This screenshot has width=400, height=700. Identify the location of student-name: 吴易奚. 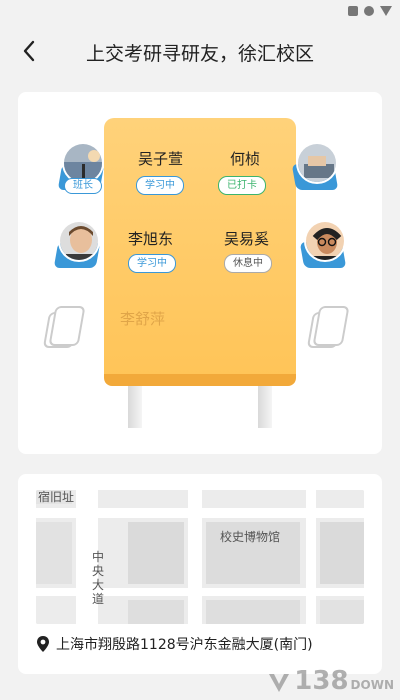
(247, 239).